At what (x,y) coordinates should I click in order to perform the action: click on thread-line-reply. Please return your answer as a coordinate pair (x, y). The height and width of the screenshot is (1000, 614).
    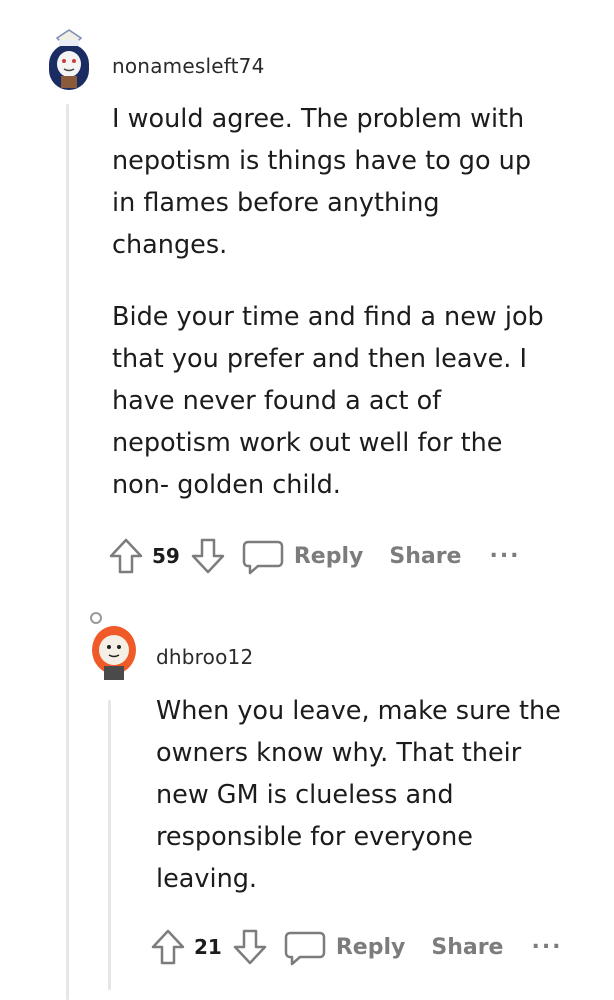
    Looking at the image, I should click on (109, 845).